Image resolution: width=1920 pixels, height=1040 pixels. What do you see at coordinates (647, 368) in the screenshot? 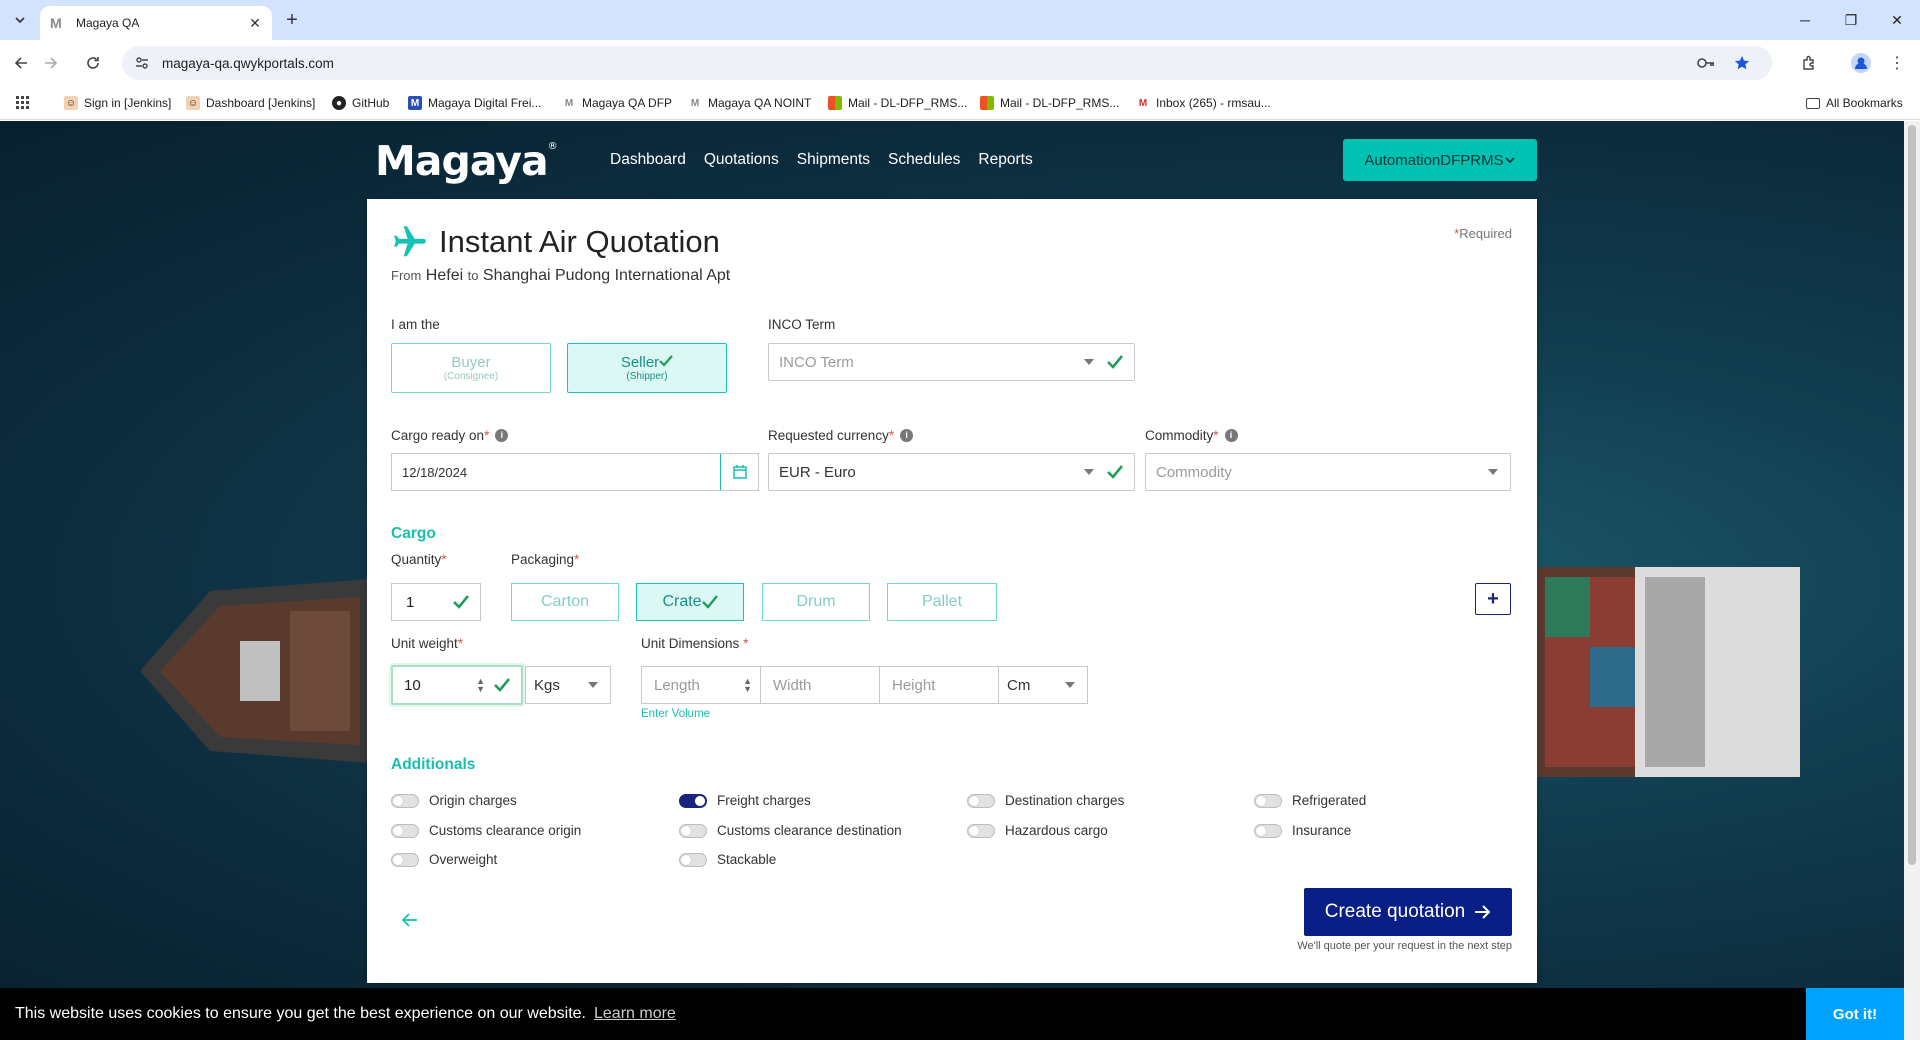
I see `role-seller-button: Seller (Shipper)` at bounding box center [647, 368].